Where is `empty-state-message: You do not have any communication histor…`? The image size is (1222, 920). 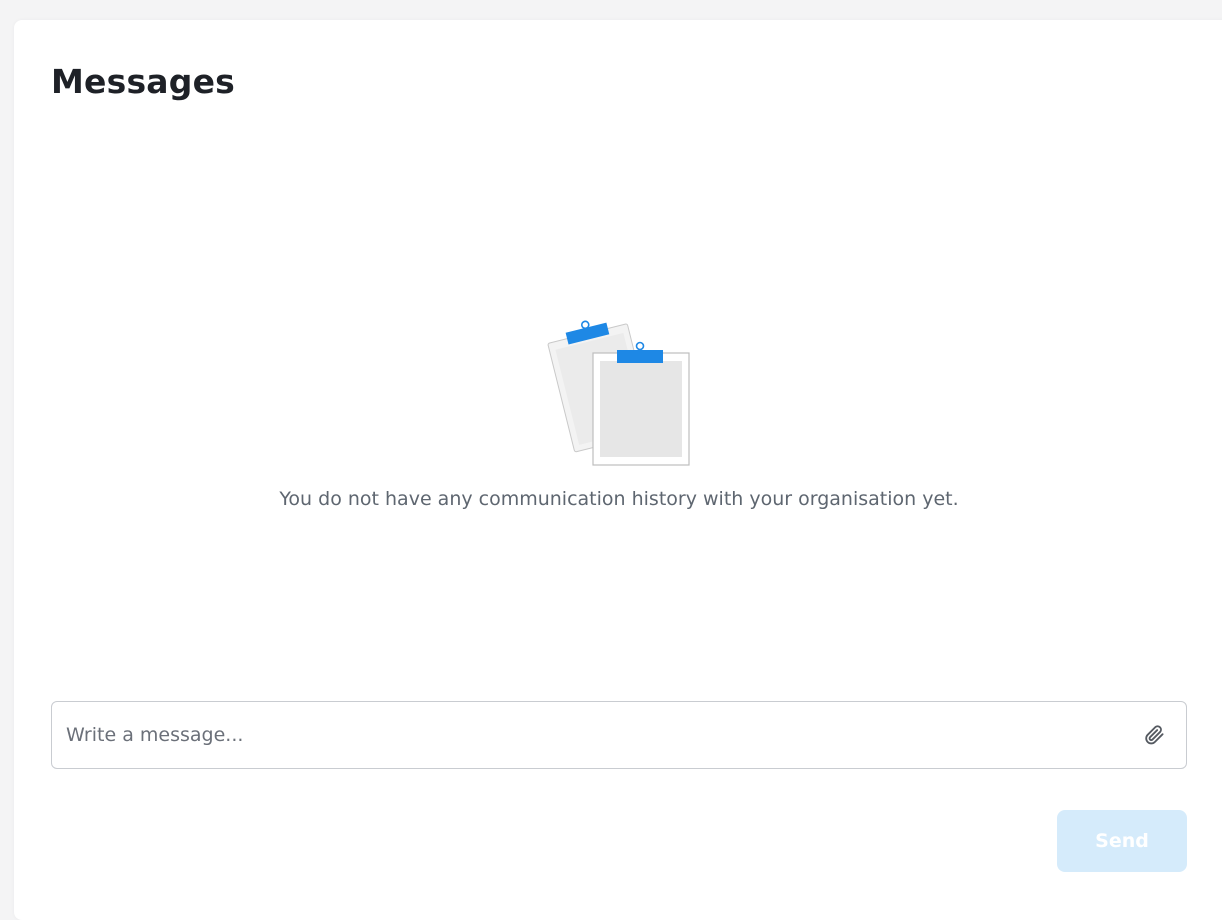
empty-state-message: You do not have any communication histor… is located at coordinates (619, 499).